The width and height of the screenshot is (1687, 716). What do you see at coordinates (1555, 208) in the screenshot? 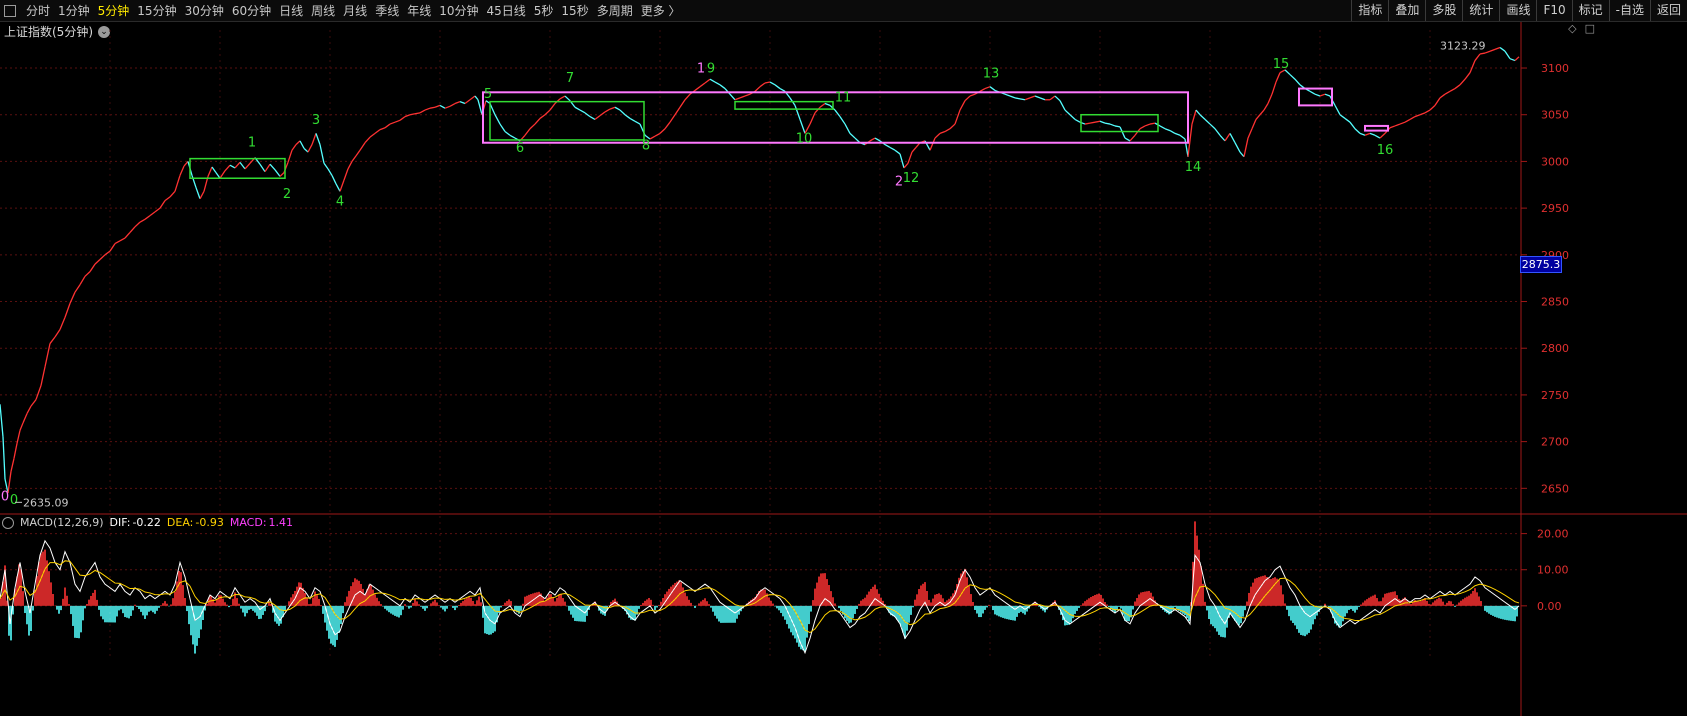
I see `price-tick-label: 2950` at bounding box center [1555, 208].